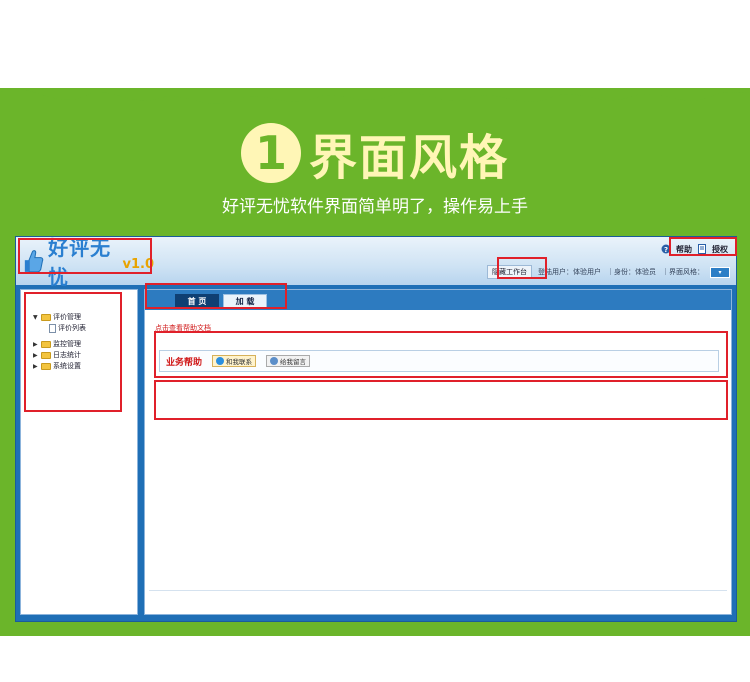 The width and height of the screenshot is (750, 682). I want to click on annotation-box-workbench, so click(522, 268).